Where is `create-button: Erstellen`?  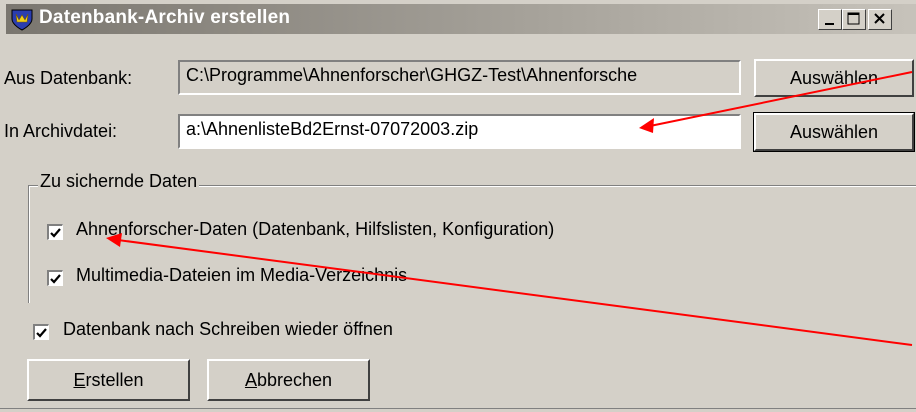 create-button: Erstellen is located at coordinates (108, 380).